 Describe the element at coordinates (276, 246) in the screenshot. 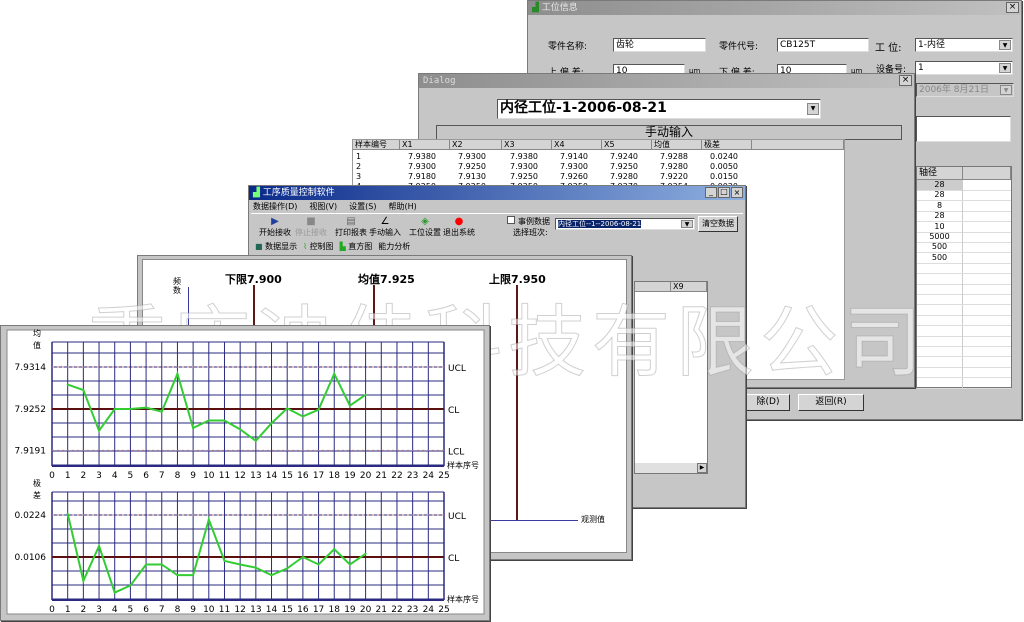

I see `tab-data-display: ■ 数据显示` at that location.